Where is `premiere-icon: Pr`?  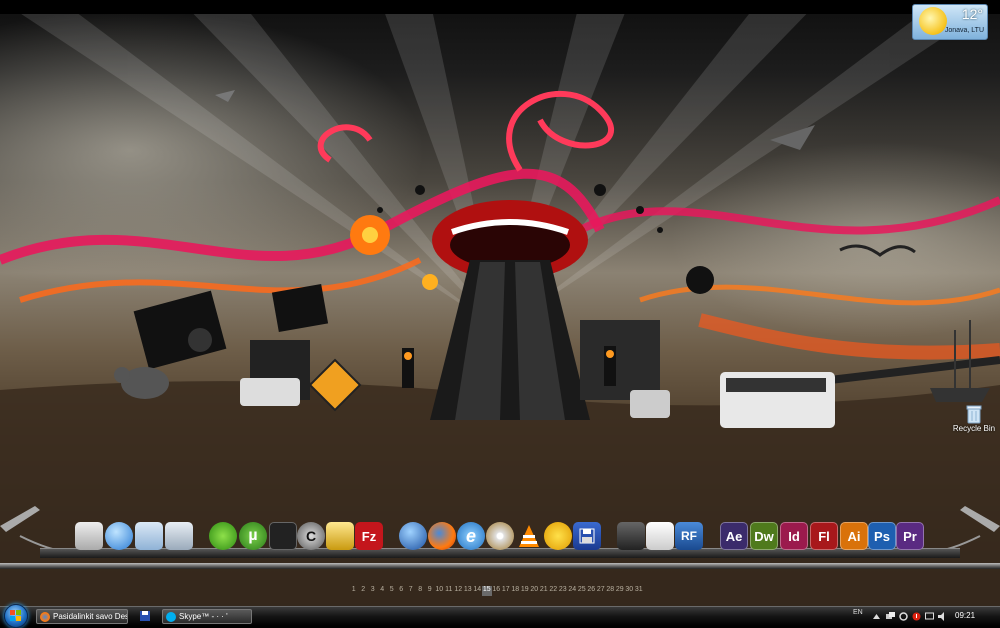 premiere-icon: Pr is located at coordinates (910, 536).